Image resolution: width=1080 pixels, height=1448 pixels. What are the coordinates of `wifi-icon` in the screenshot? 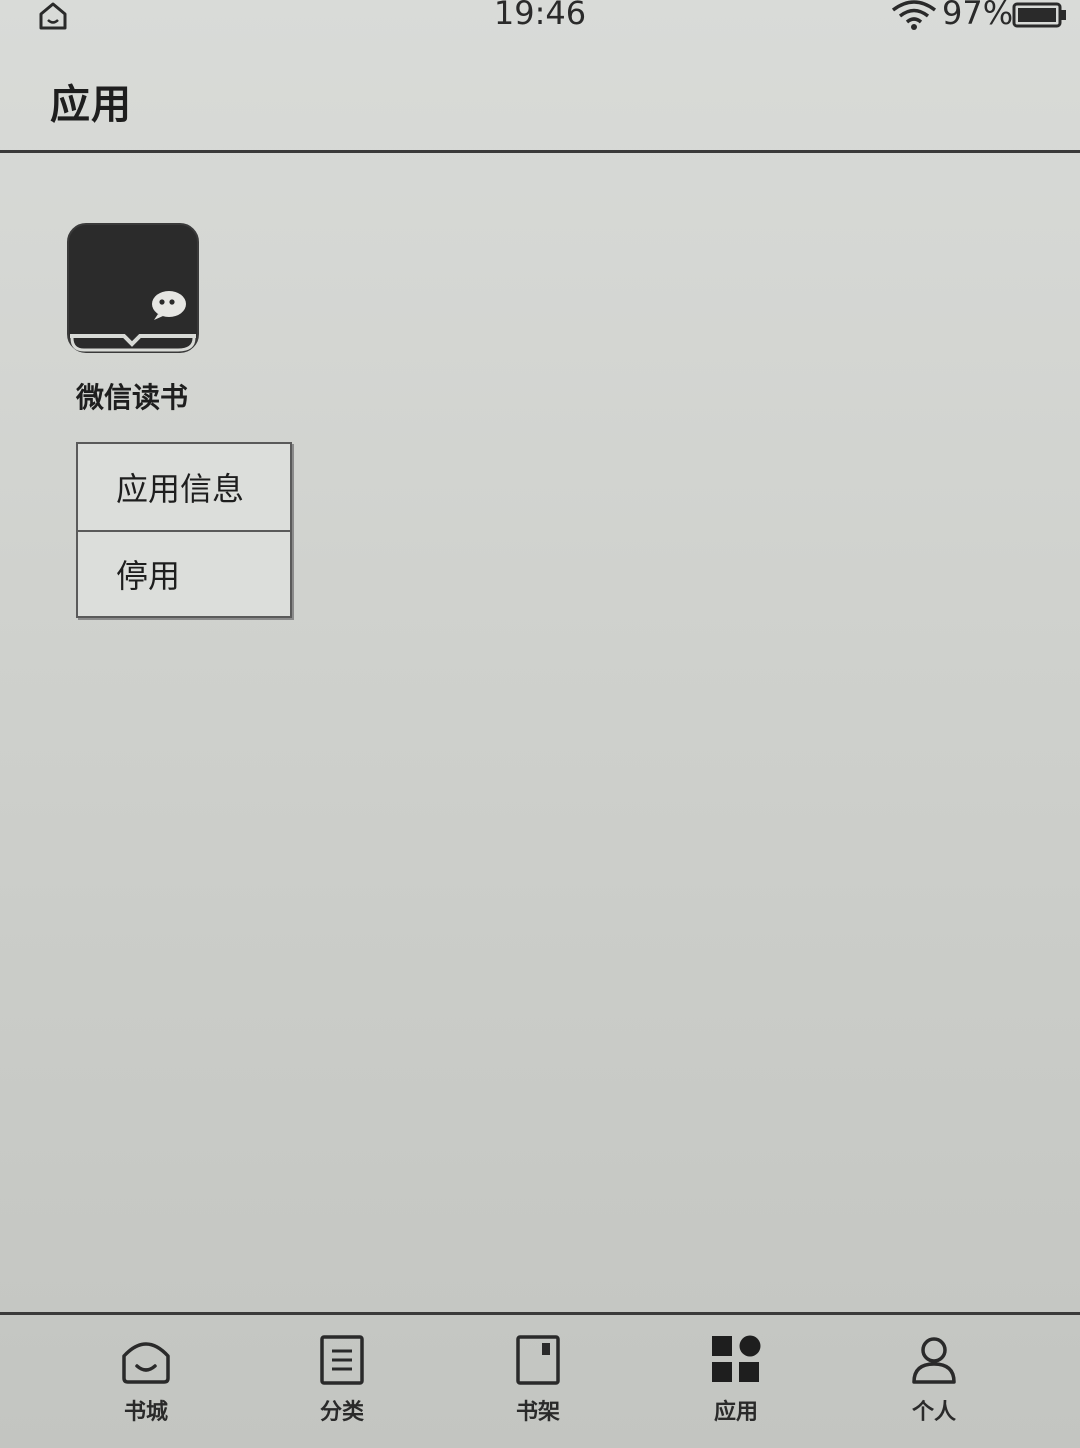 It's located at (914, 15).